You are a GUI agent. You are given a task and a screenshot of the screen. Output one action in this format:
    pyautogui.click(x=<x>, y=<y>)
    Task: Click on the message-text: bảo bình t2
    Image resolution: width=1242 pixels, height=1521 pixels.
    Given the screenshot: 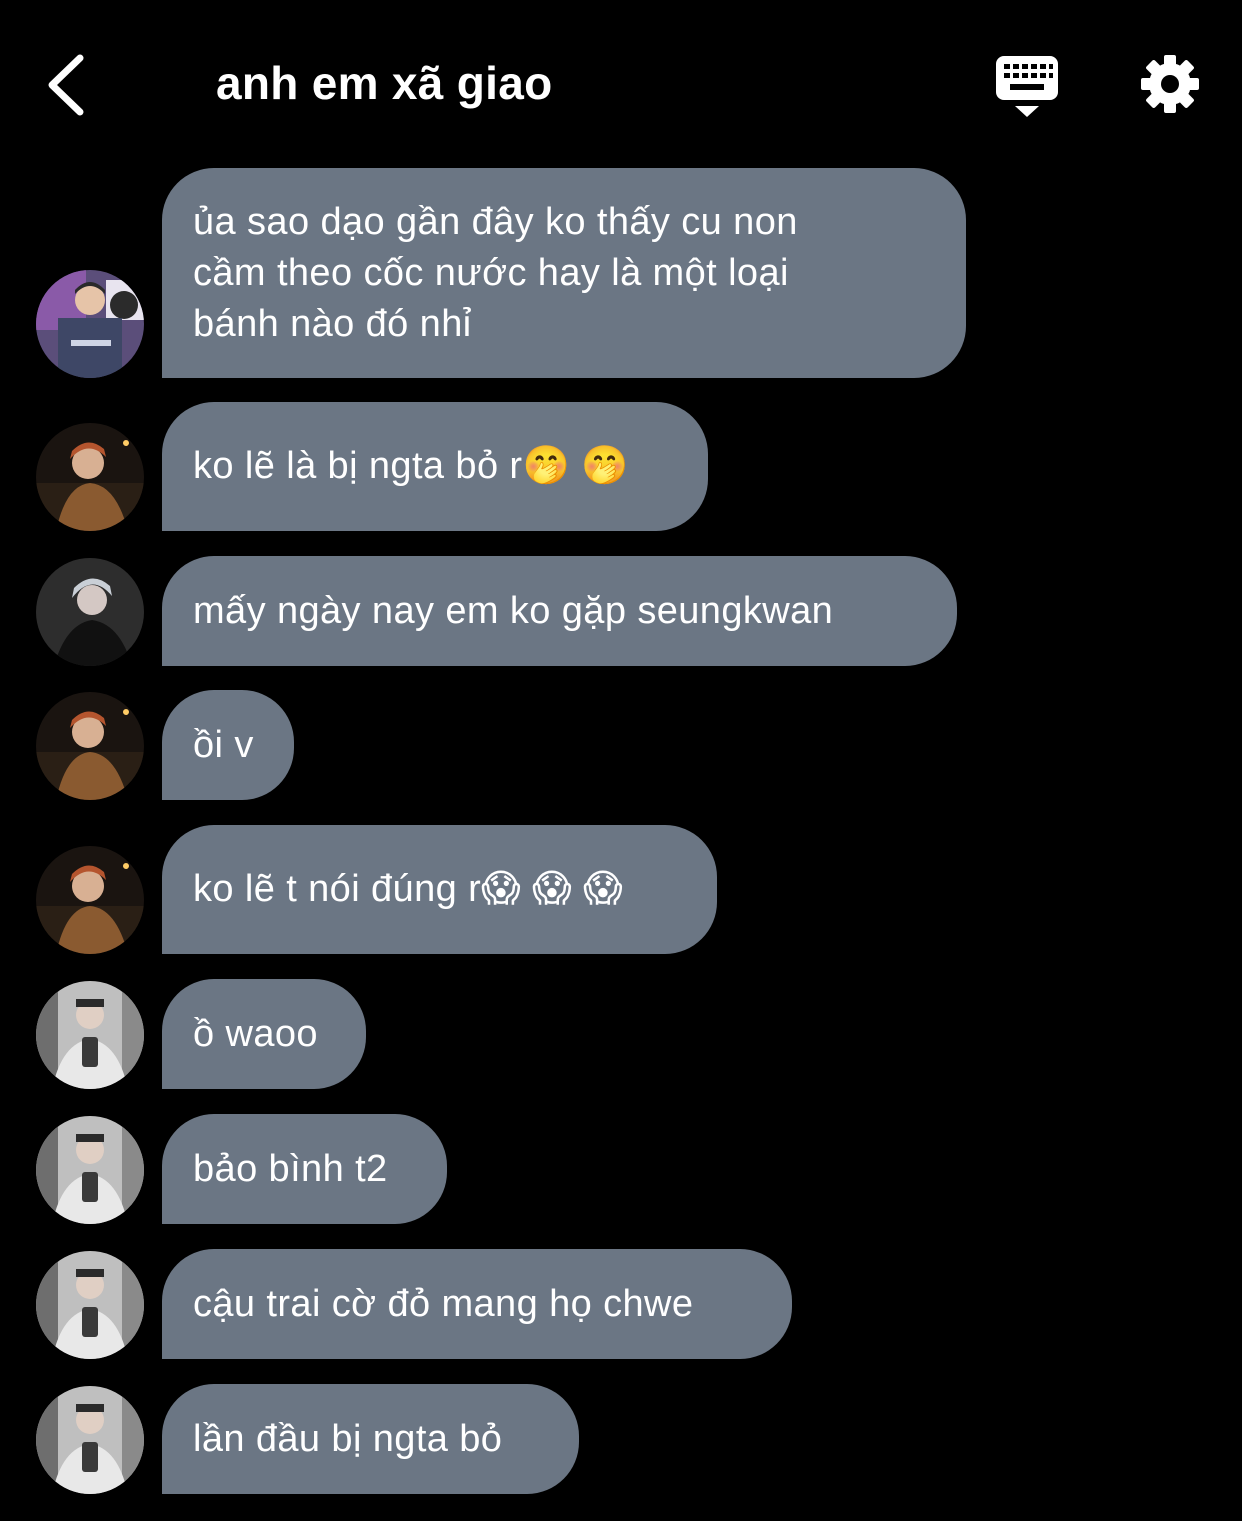 What is the action you would take?
    pyautogui.click(x=290, y=1168)
    